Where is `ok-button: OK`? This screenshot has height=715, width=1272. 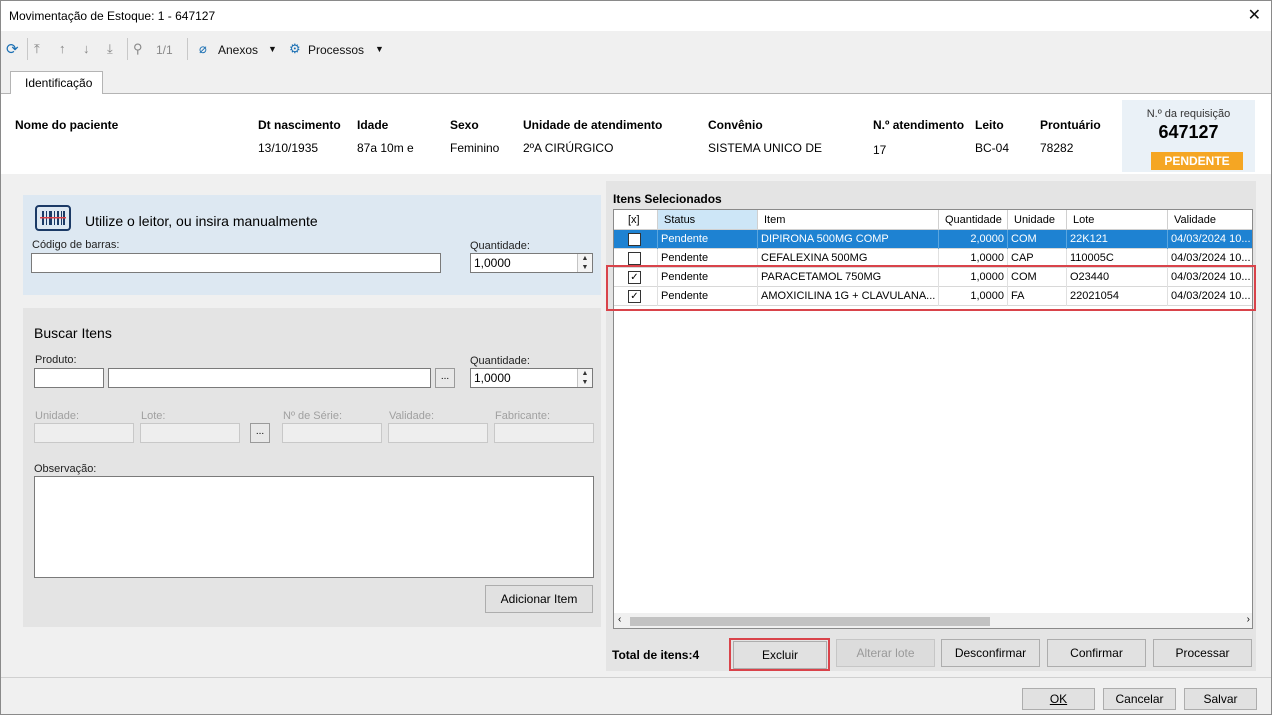
ok-button: OK is located at coordinates (1058, 699).